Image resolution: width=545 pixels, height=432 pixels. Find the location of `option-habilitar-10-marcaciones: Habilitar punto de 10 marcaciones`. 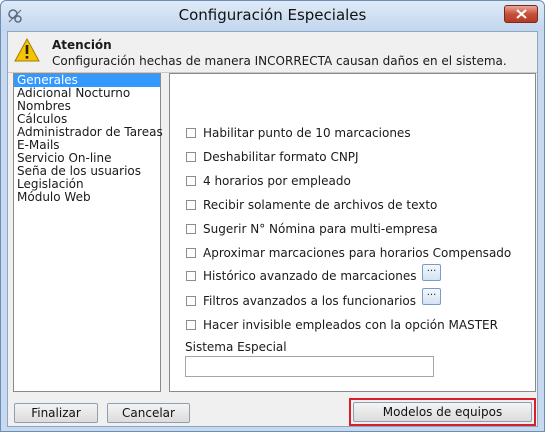

option-habilitar-10-marcaciones: Habilitar punto de 10 marcaciones is located at coordinates (298, 133).